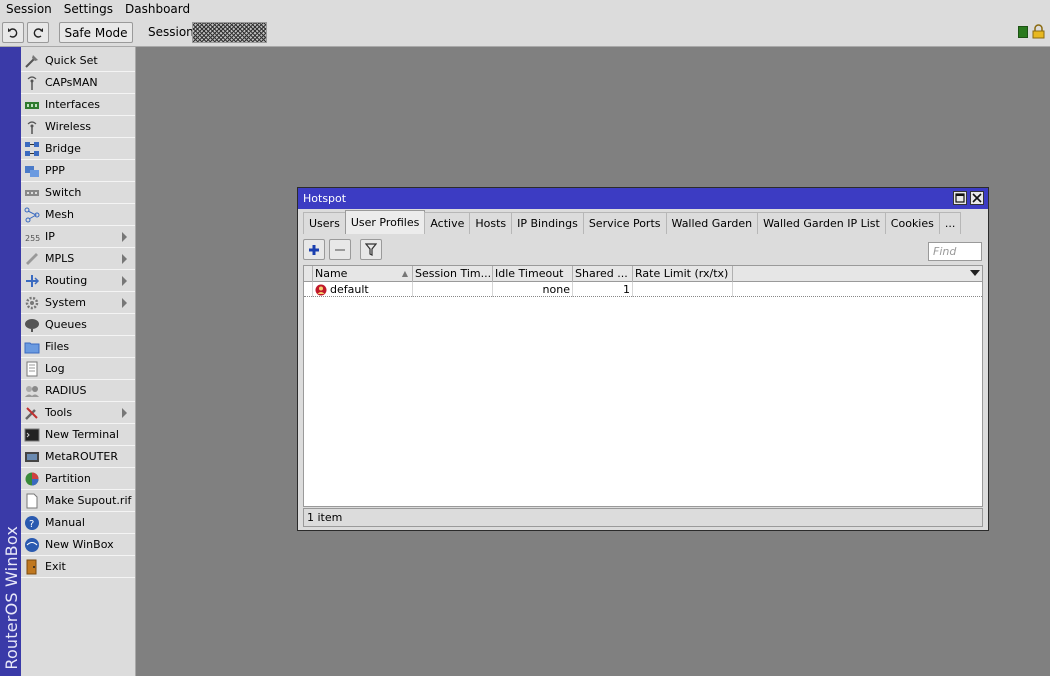  What do you see at coordinates (96, 32) in the screenshot?
I see `safe-mode-button: Safe Mode` at bounding box center [96, 32].